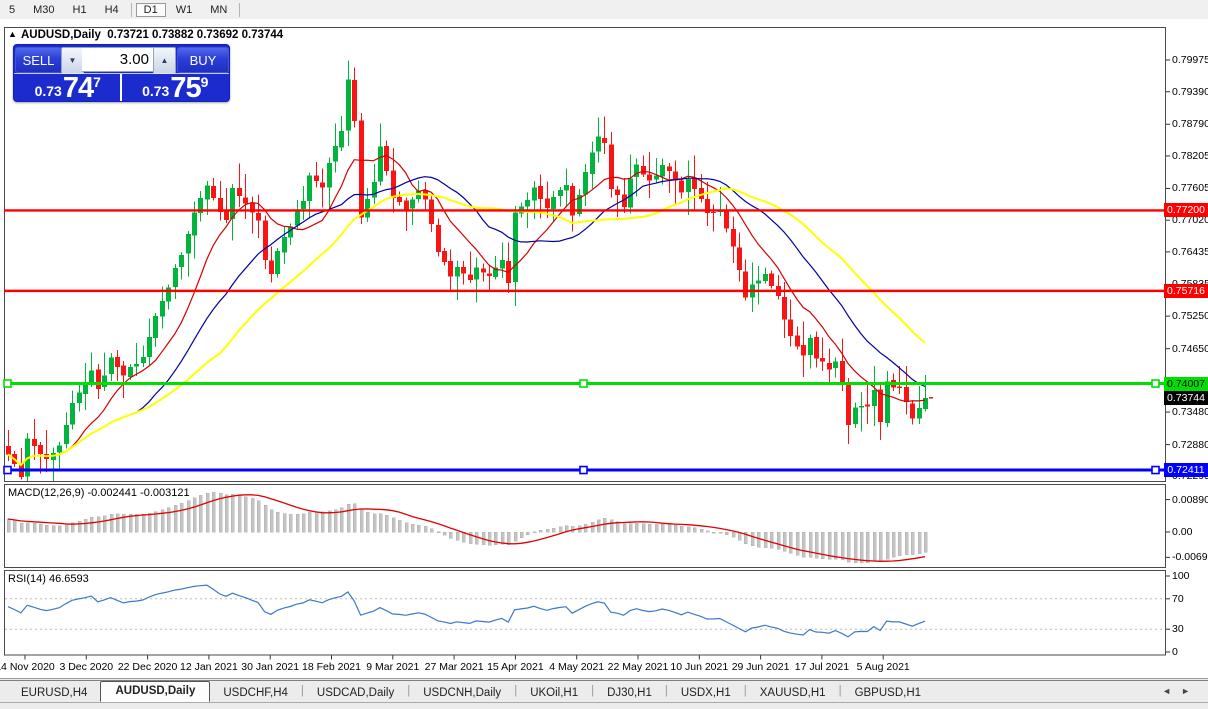 The height and width of the screenshot is (709, 1208). What do you see at coordinates (760, 667) in the screenshot?
I see `date-axis-label: 29 Jun 2021` at bounding box center [760, 667].